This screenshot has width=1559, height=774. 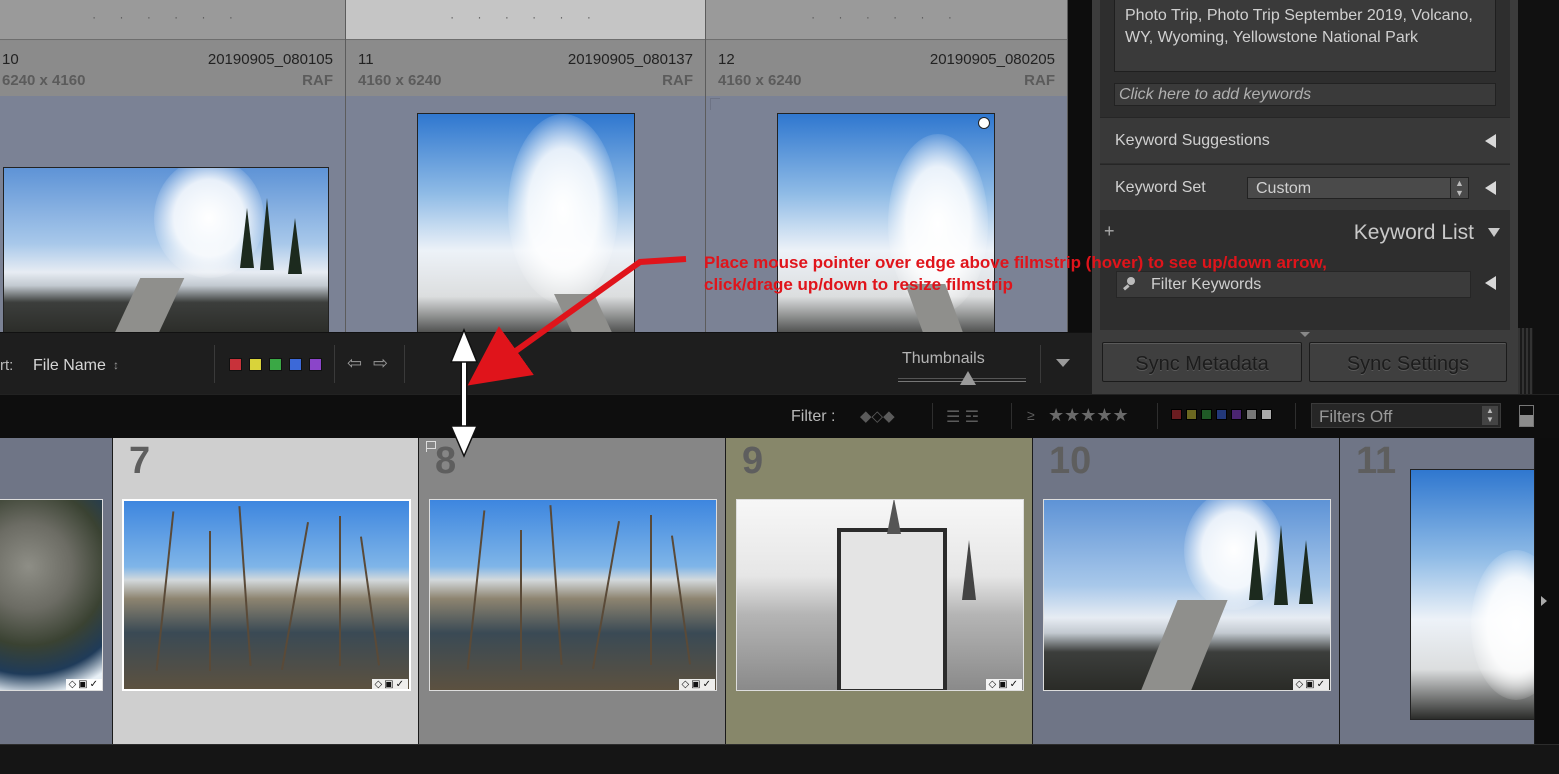 What do you see at coordinates (1266, 414) in the screenshot?
I see `color-filter-none` at bounding box center [1266, 414].